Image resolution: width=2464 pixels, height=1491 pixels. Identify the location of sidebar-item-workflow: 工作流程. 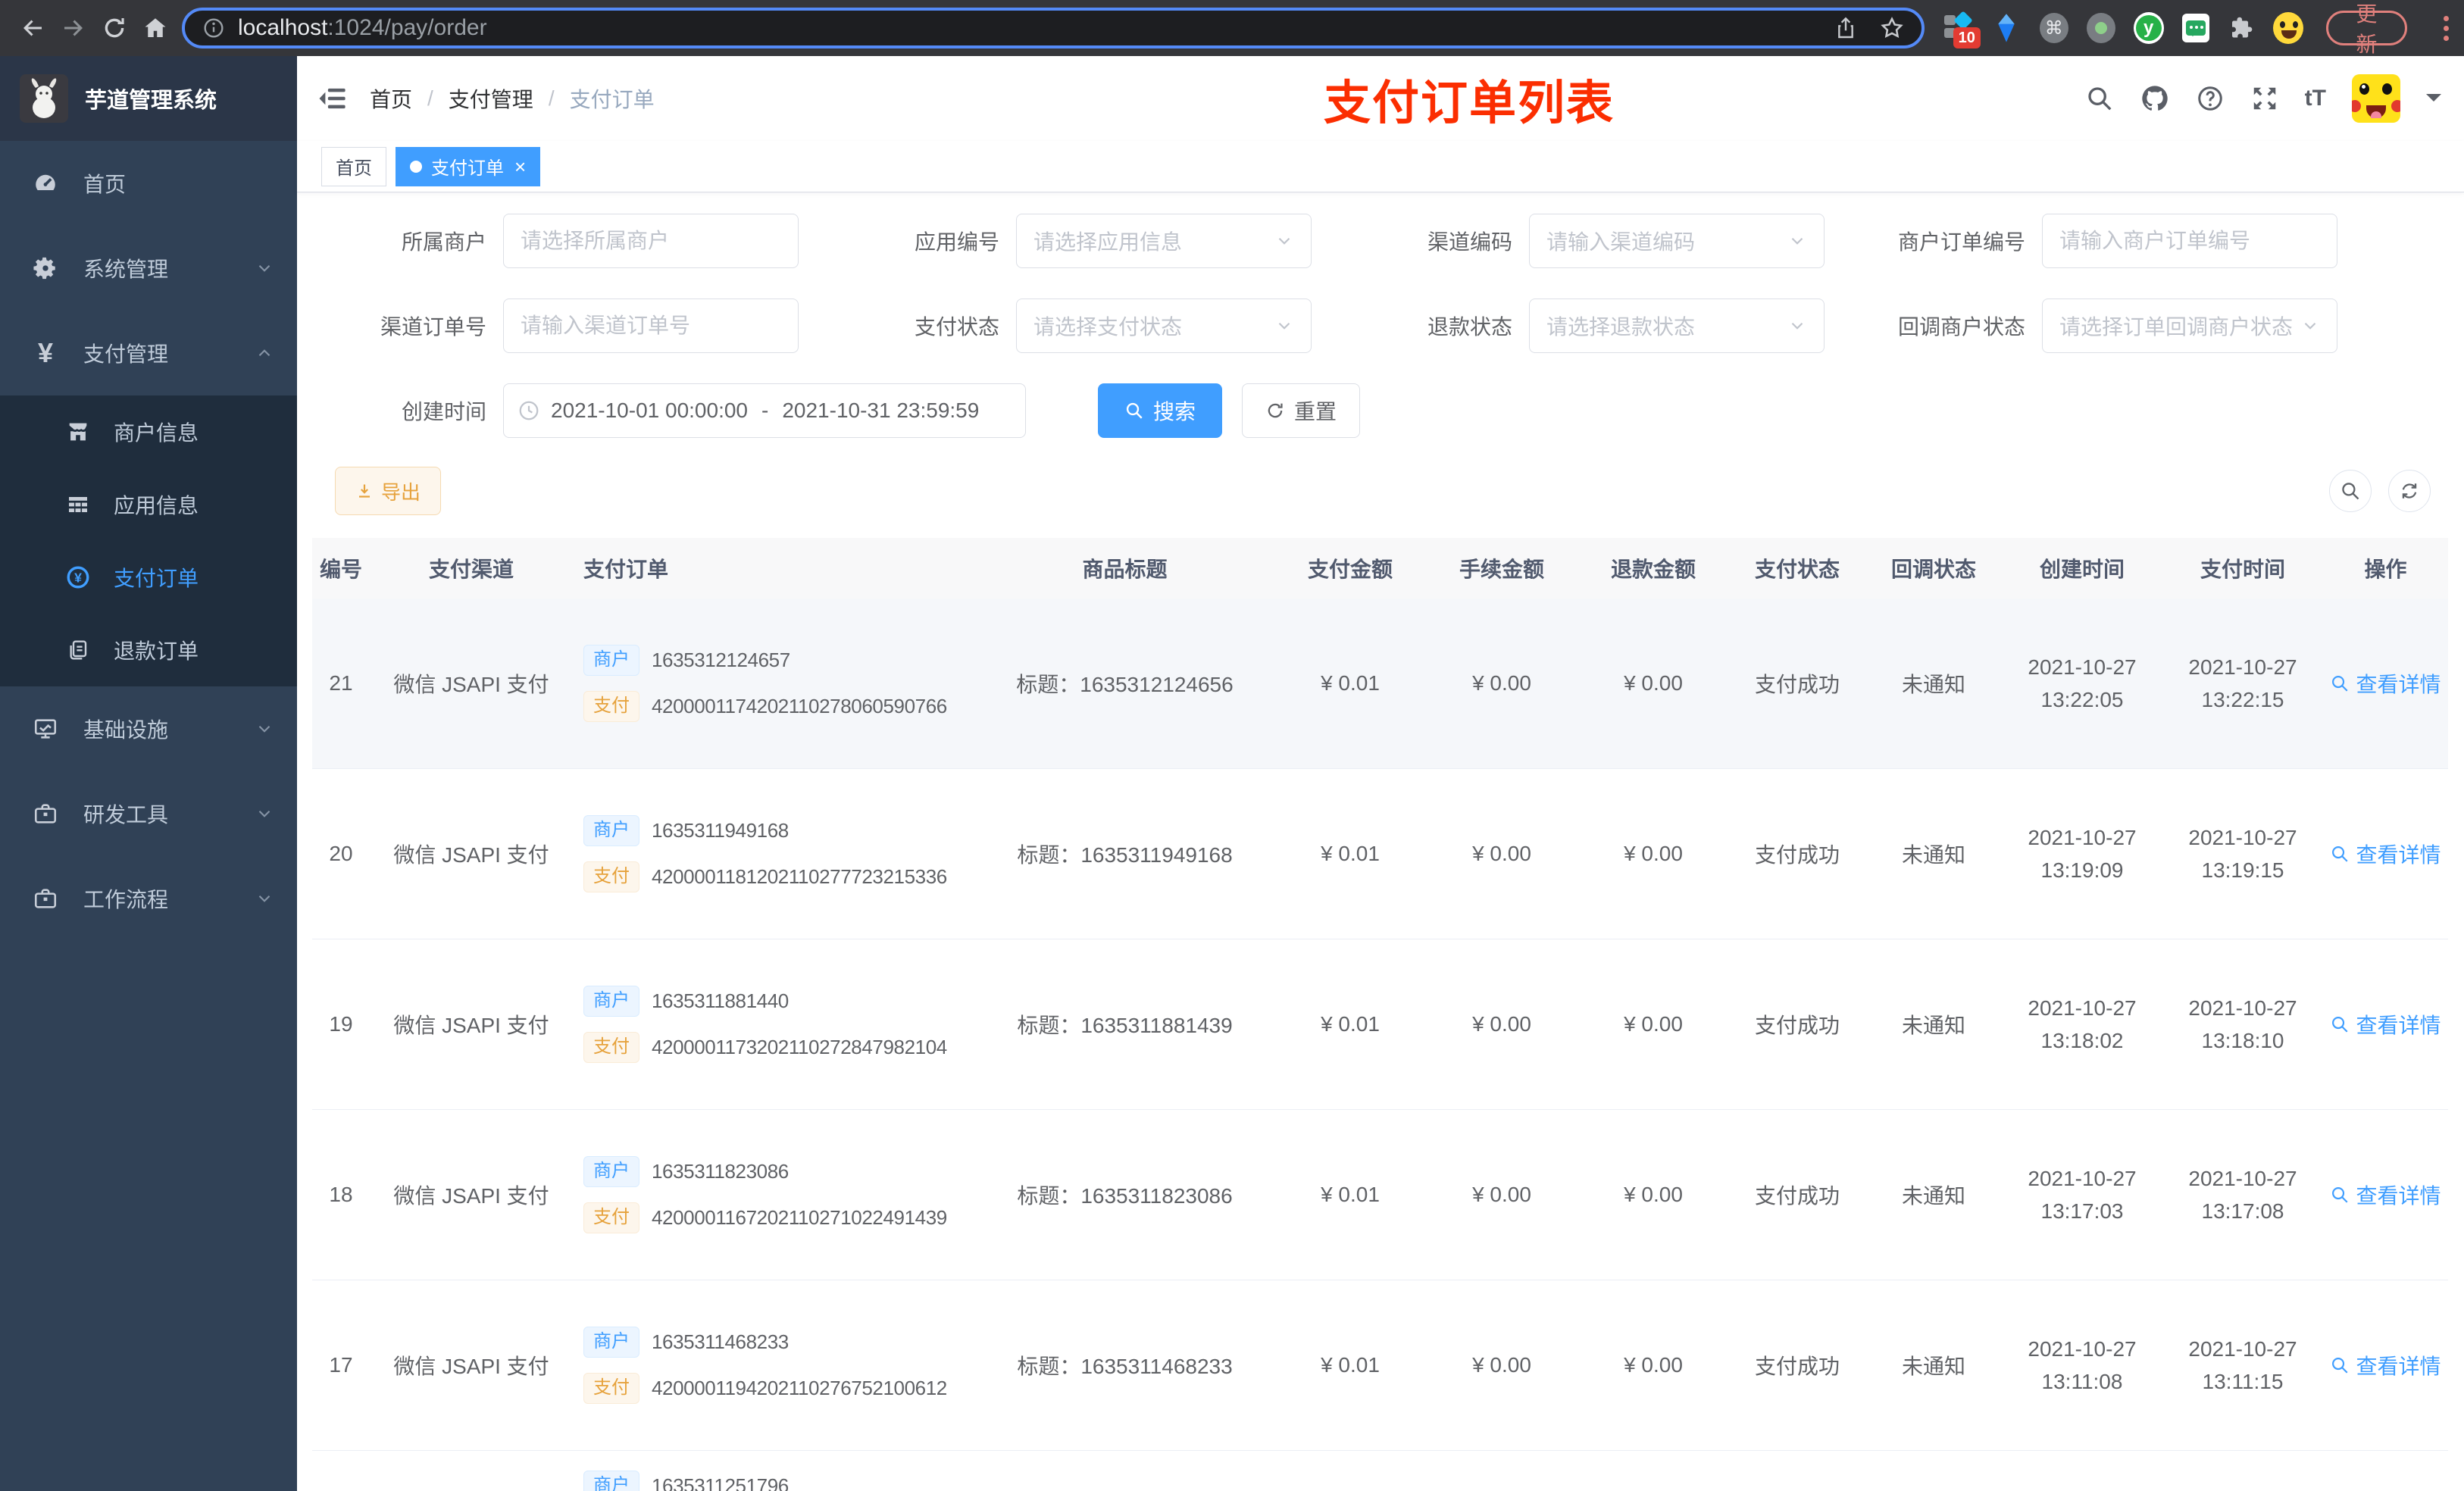
(148, 898).